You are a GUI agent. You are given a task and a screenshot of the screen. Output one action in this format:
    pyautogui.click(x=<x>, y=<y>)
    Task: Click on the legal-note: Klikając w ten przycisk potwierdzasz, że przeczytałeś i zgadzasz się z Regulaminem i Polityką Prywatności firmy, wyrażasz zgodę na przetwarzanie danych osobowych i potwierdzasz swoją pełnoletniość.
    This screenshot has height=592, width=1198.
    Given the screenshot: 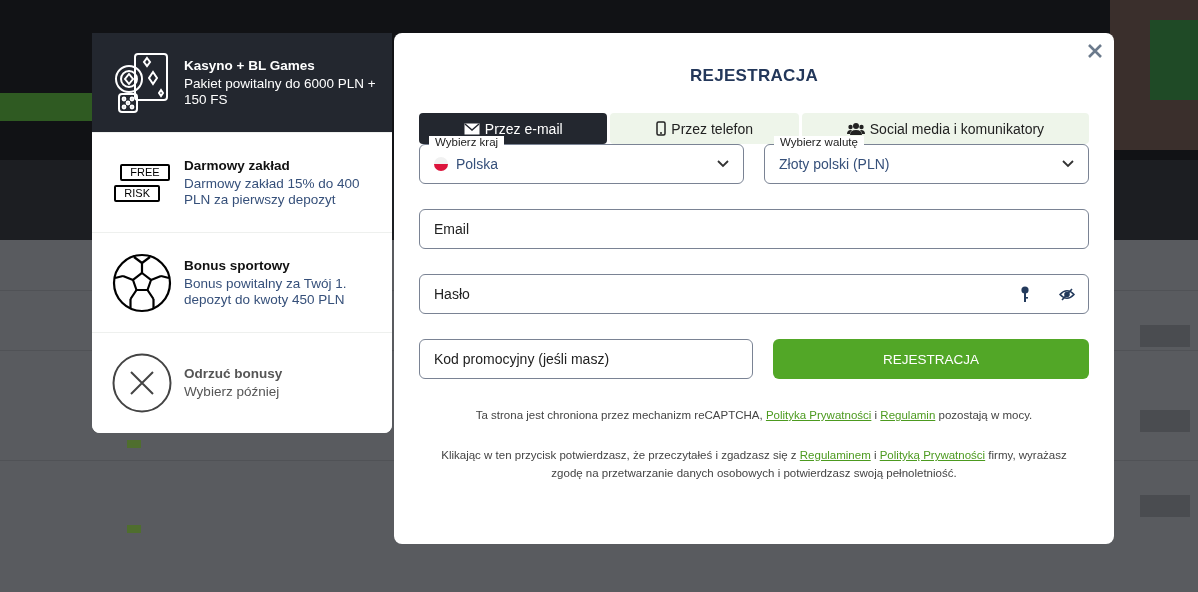 What is the action you would take?
    pyautogui.click(x=754, y=464)
    